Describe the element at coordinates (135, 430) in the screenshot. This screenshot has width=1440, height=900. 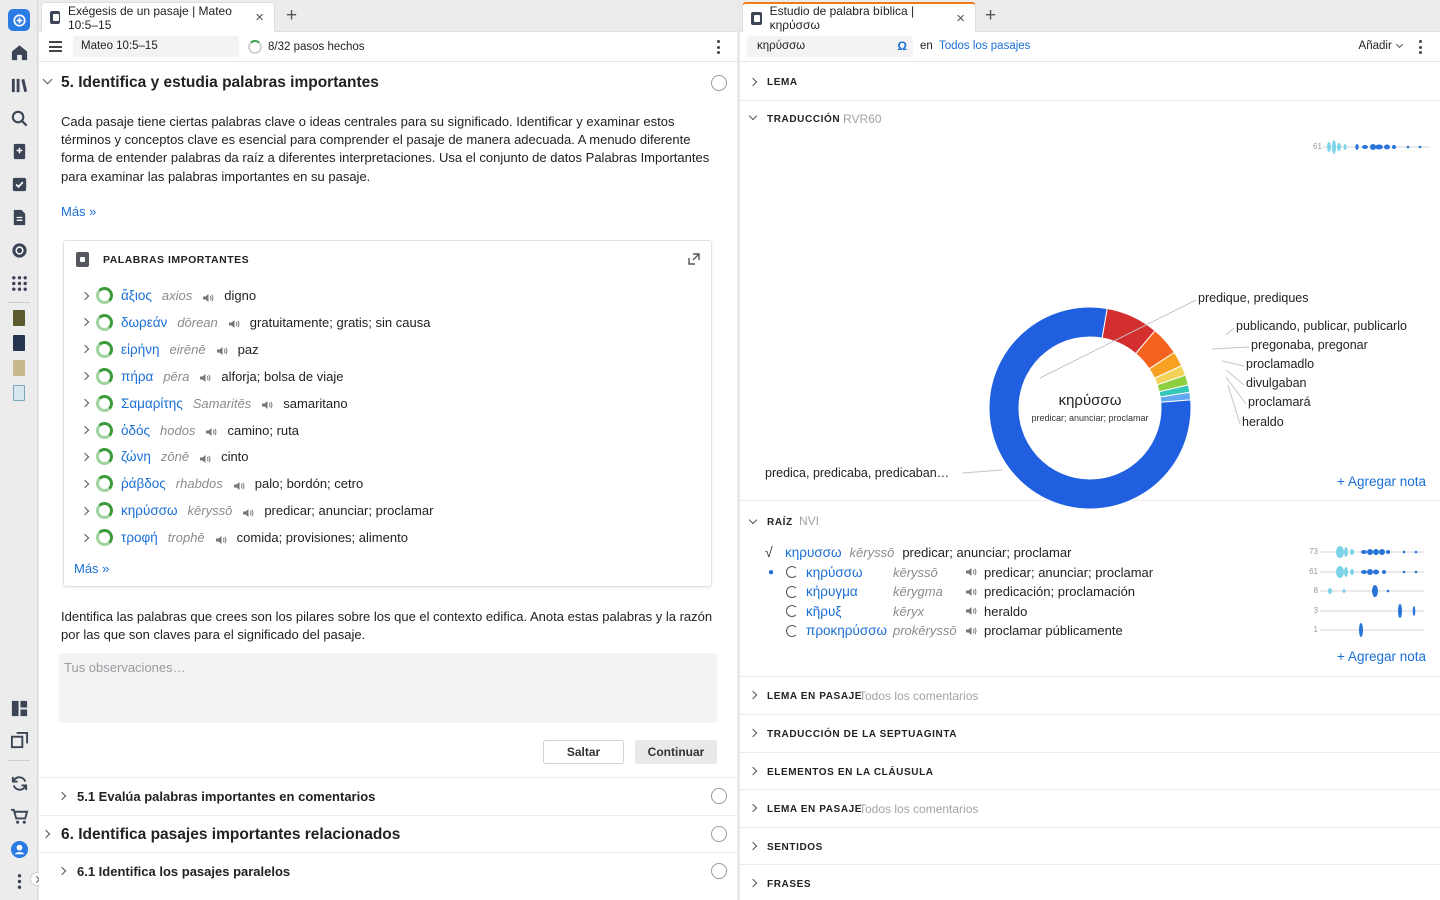
I see `word-greek: ὁδός` at that location.